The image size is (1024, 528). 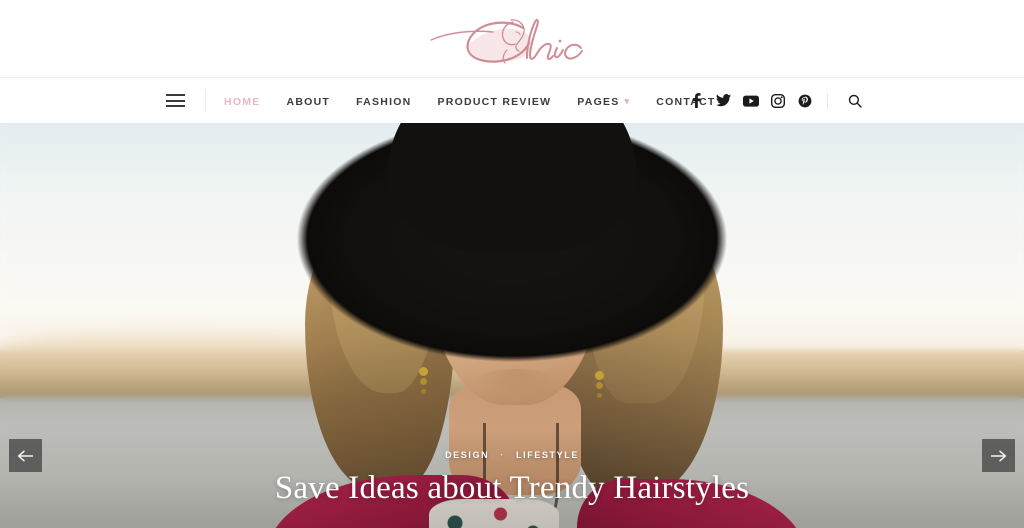 What do you see at coordinates (627, 100) in the screenshot?
I see `chevron-down-icon: ▾` at bounding box center [627, 100].